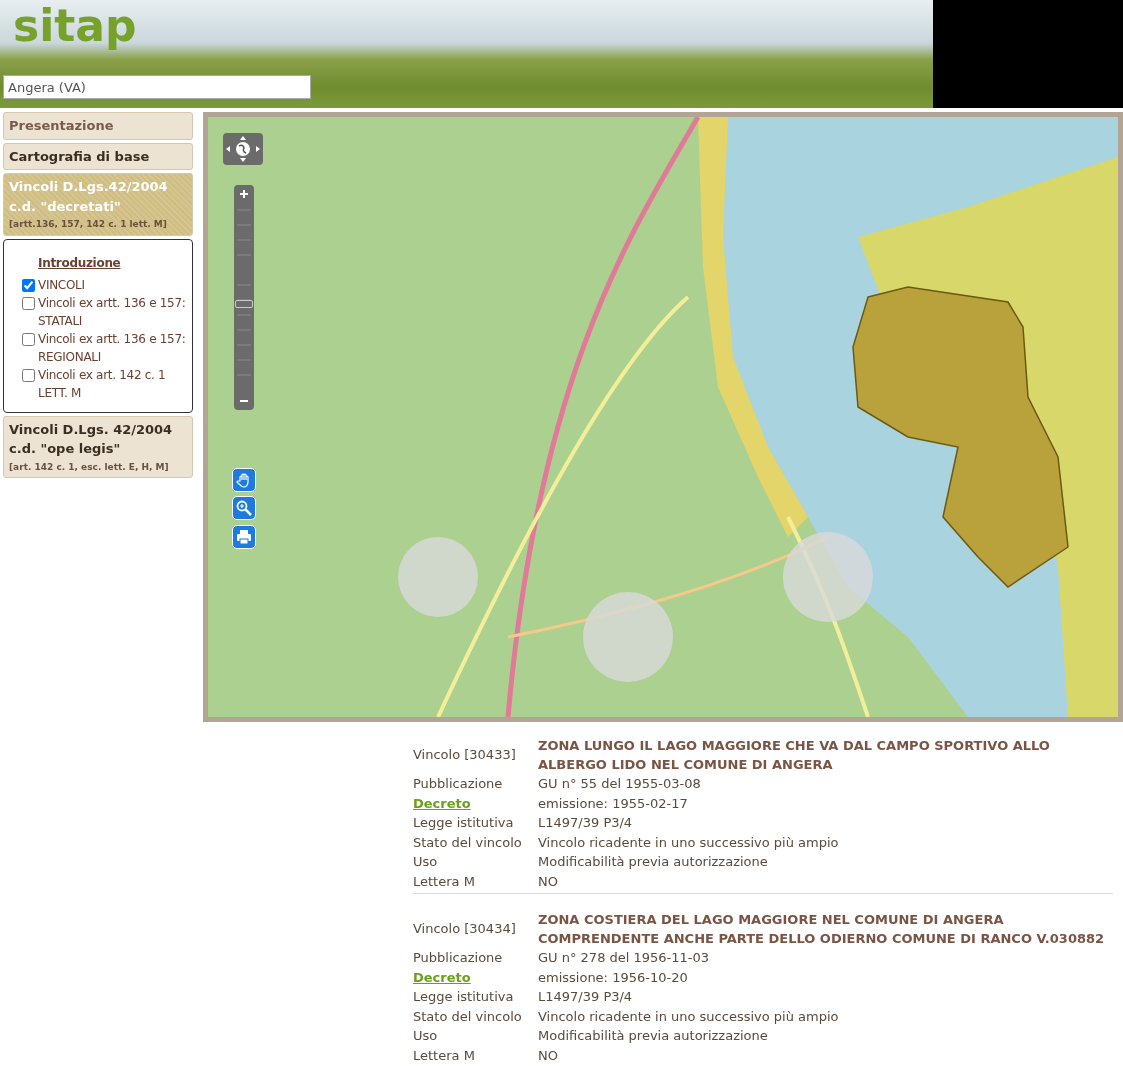  I want to click on accordion-header: Cartografia di base, so click(98, 156).